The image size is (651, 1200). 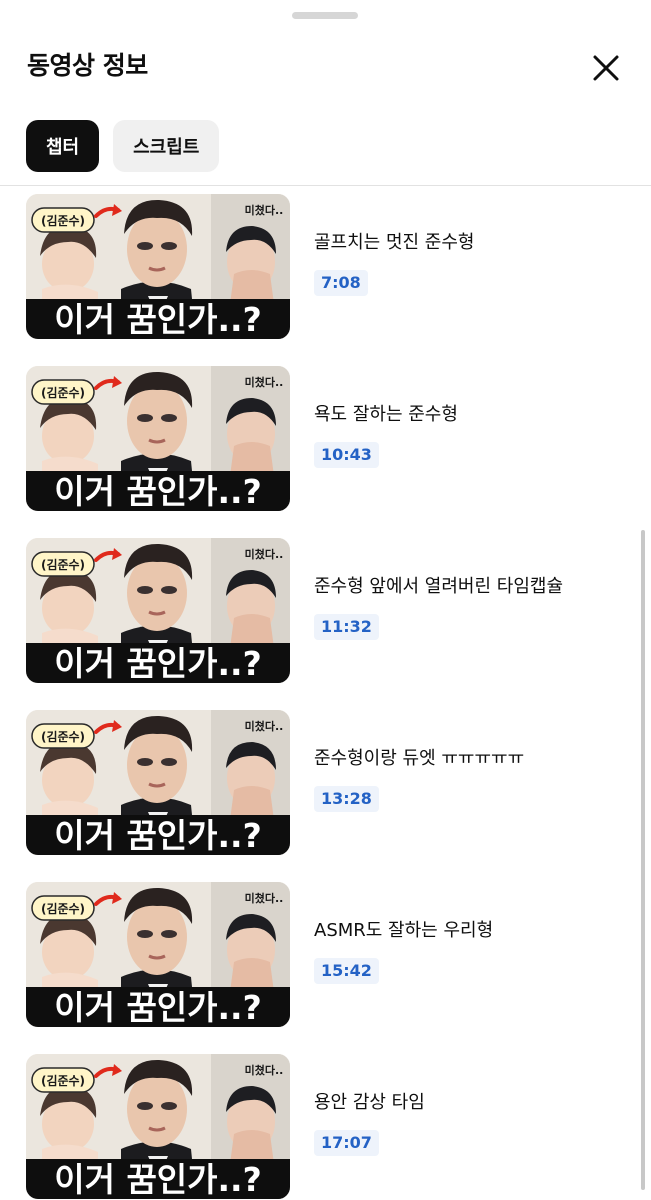 I want to click on close-button, so click(x=606, y=68).